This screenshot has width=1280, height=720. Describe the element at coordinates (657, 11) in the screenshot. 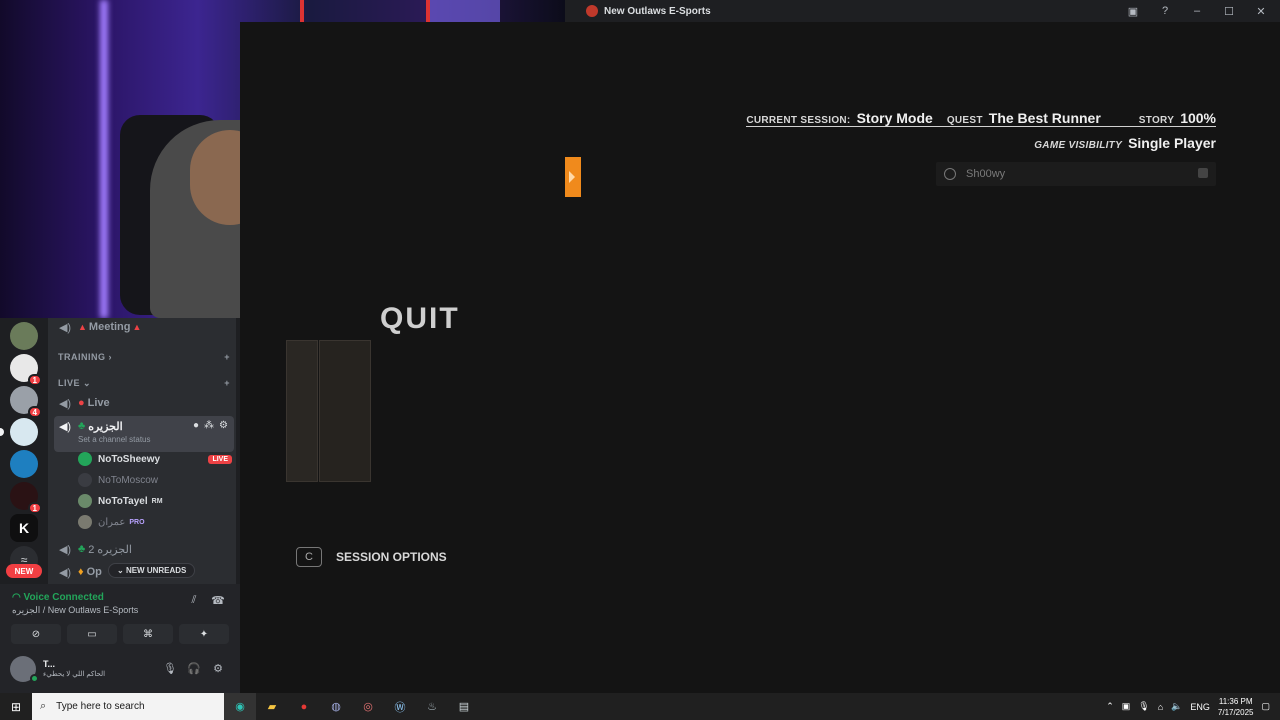

I see `window-title: New Outlaws E-Sports` at that location.